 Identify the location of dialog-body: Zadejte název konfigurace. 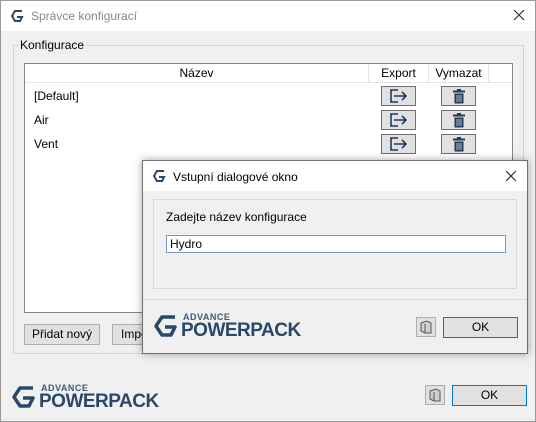
(335, 244).